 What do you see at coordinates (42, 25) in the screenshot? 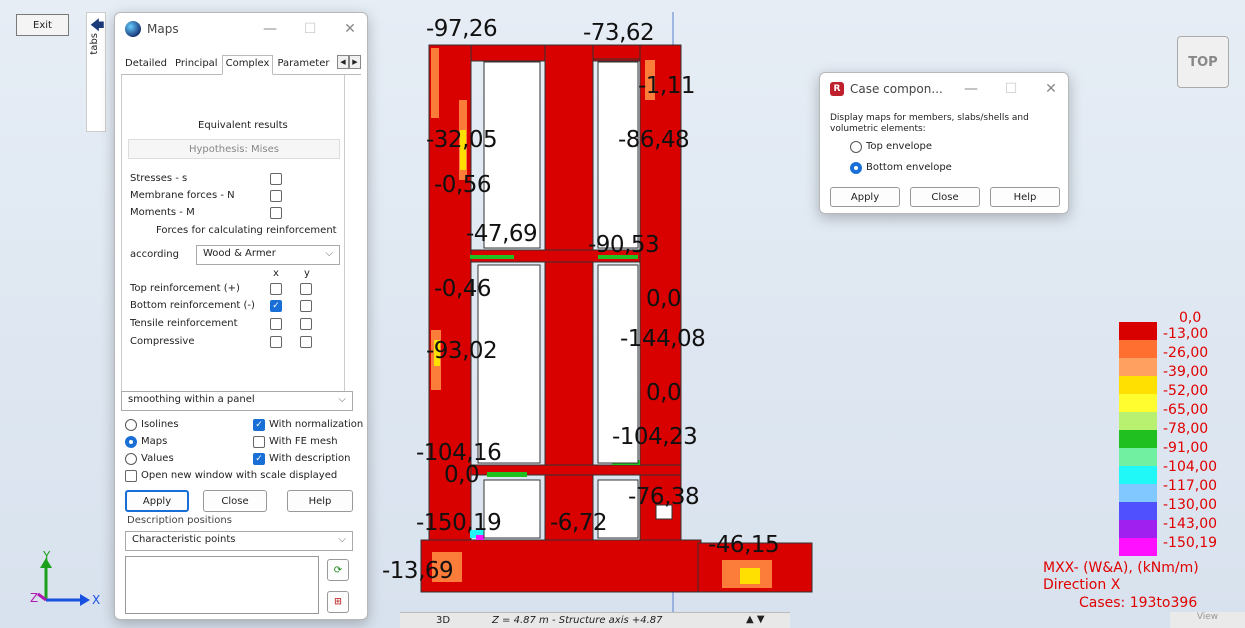
I see `exit-button: Exit` at bounding box center [42, 25].